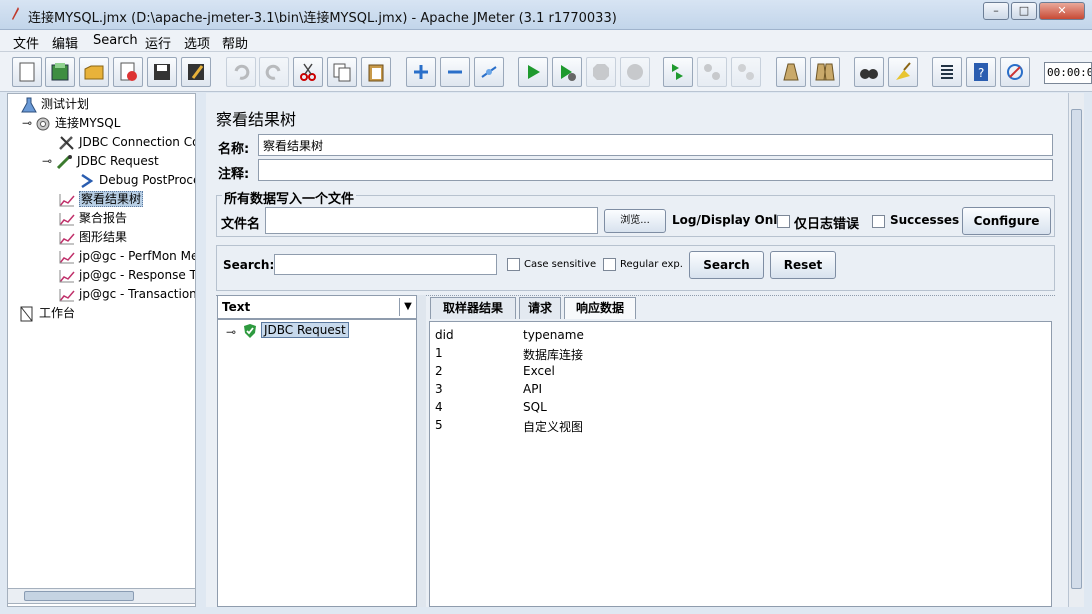 Image resolution: width=1092 pixels, height=614 pixels. I want to click on reset-search-icon, so click(903, 72).